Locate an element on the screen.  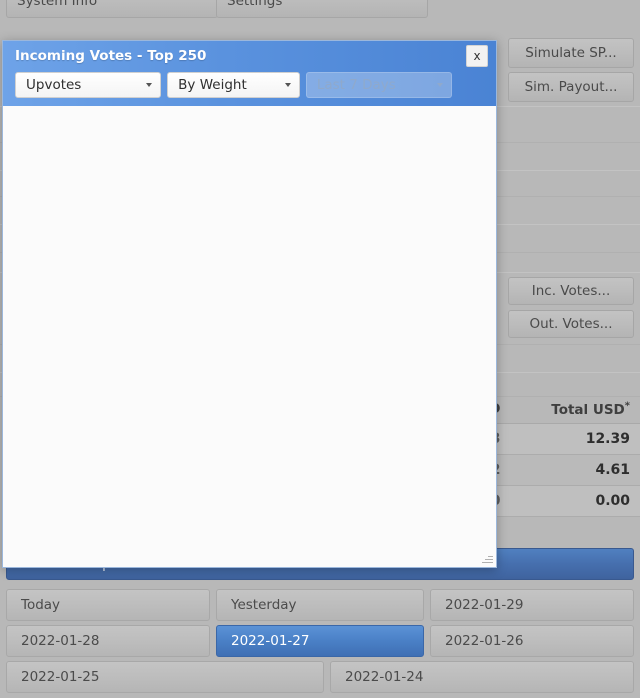
vote-type-select: Upvotes is located at coordinates (88, 85).